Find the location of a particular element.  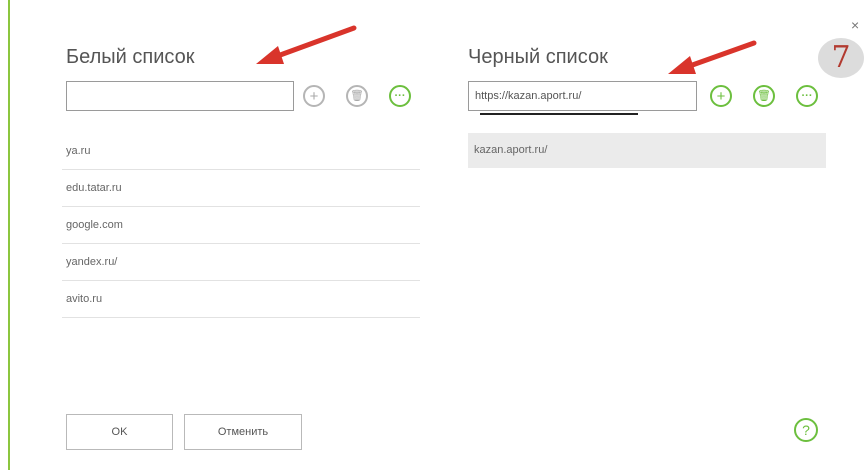

list-item: ya.ru is located at coordinates (241, 151).